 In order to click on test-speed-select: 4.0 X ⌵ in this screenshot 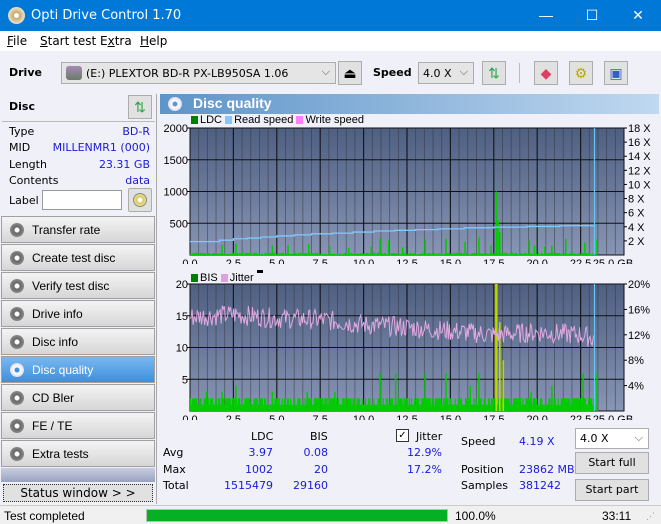, I will do `click(612, 438)`.